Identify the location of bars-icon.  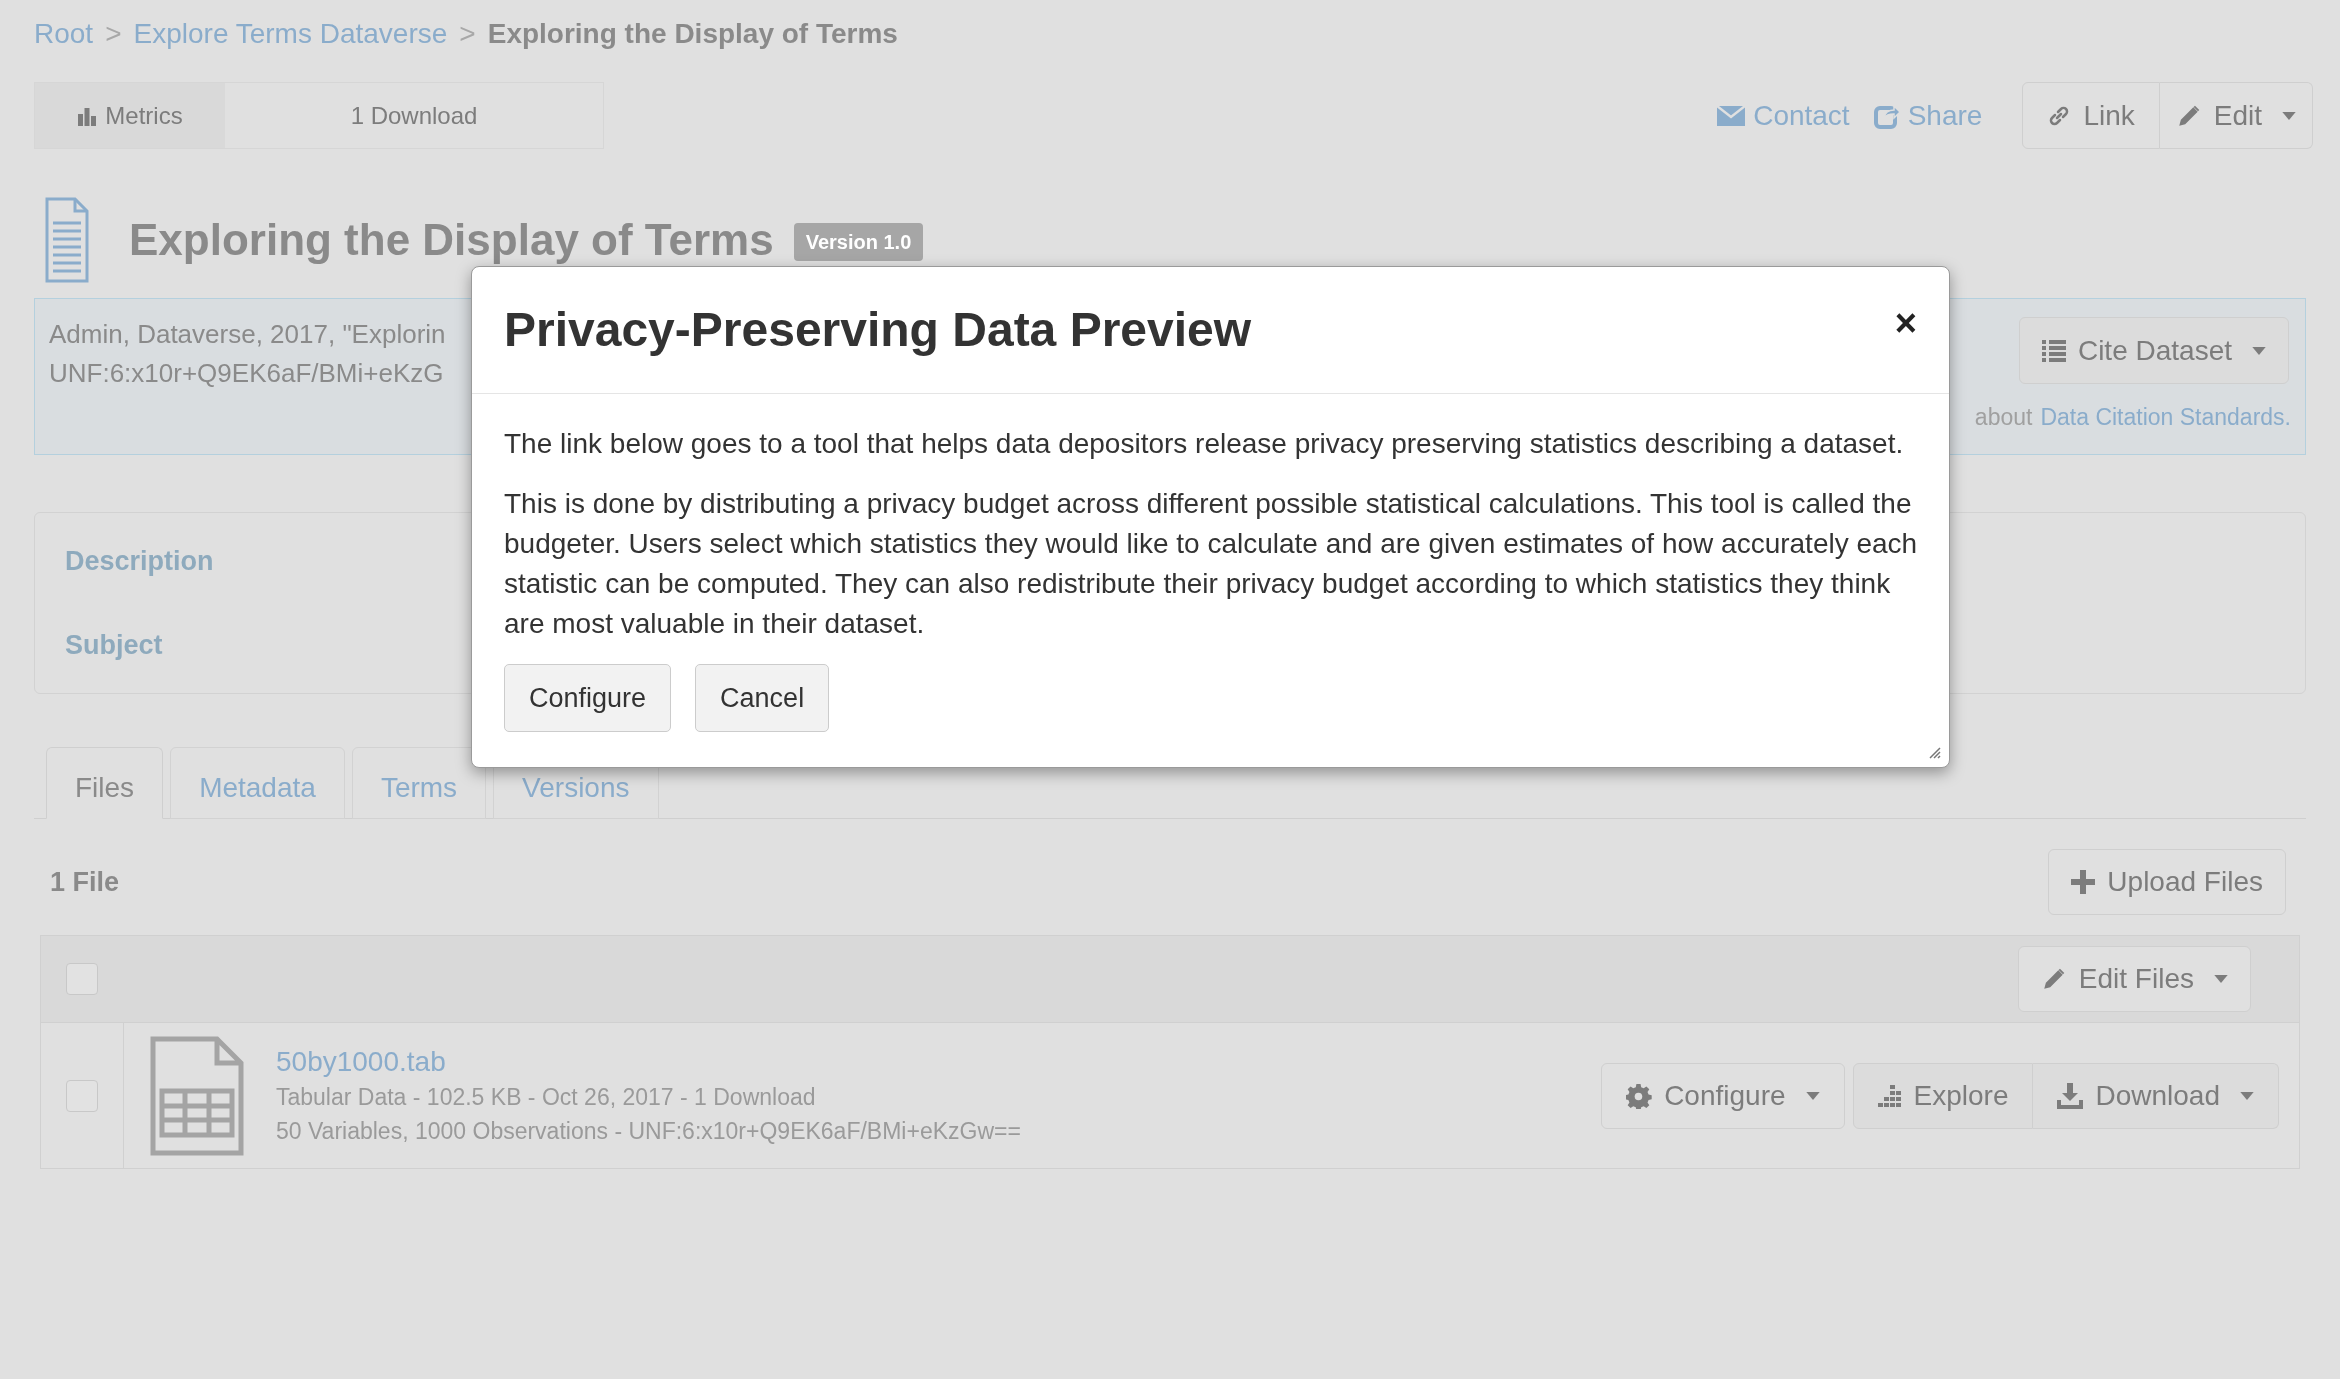
(1889, 1095).